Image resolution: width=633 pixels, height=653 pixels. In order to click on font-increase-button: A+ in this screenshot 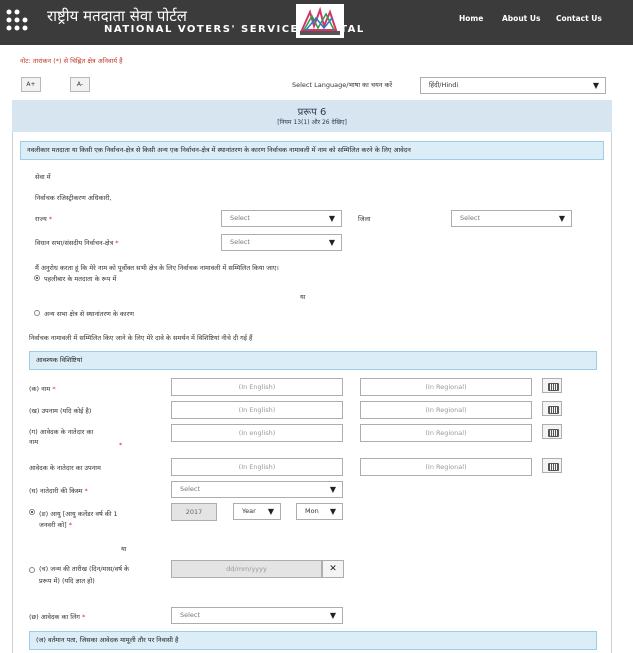, I will do `click(31, 84)`.